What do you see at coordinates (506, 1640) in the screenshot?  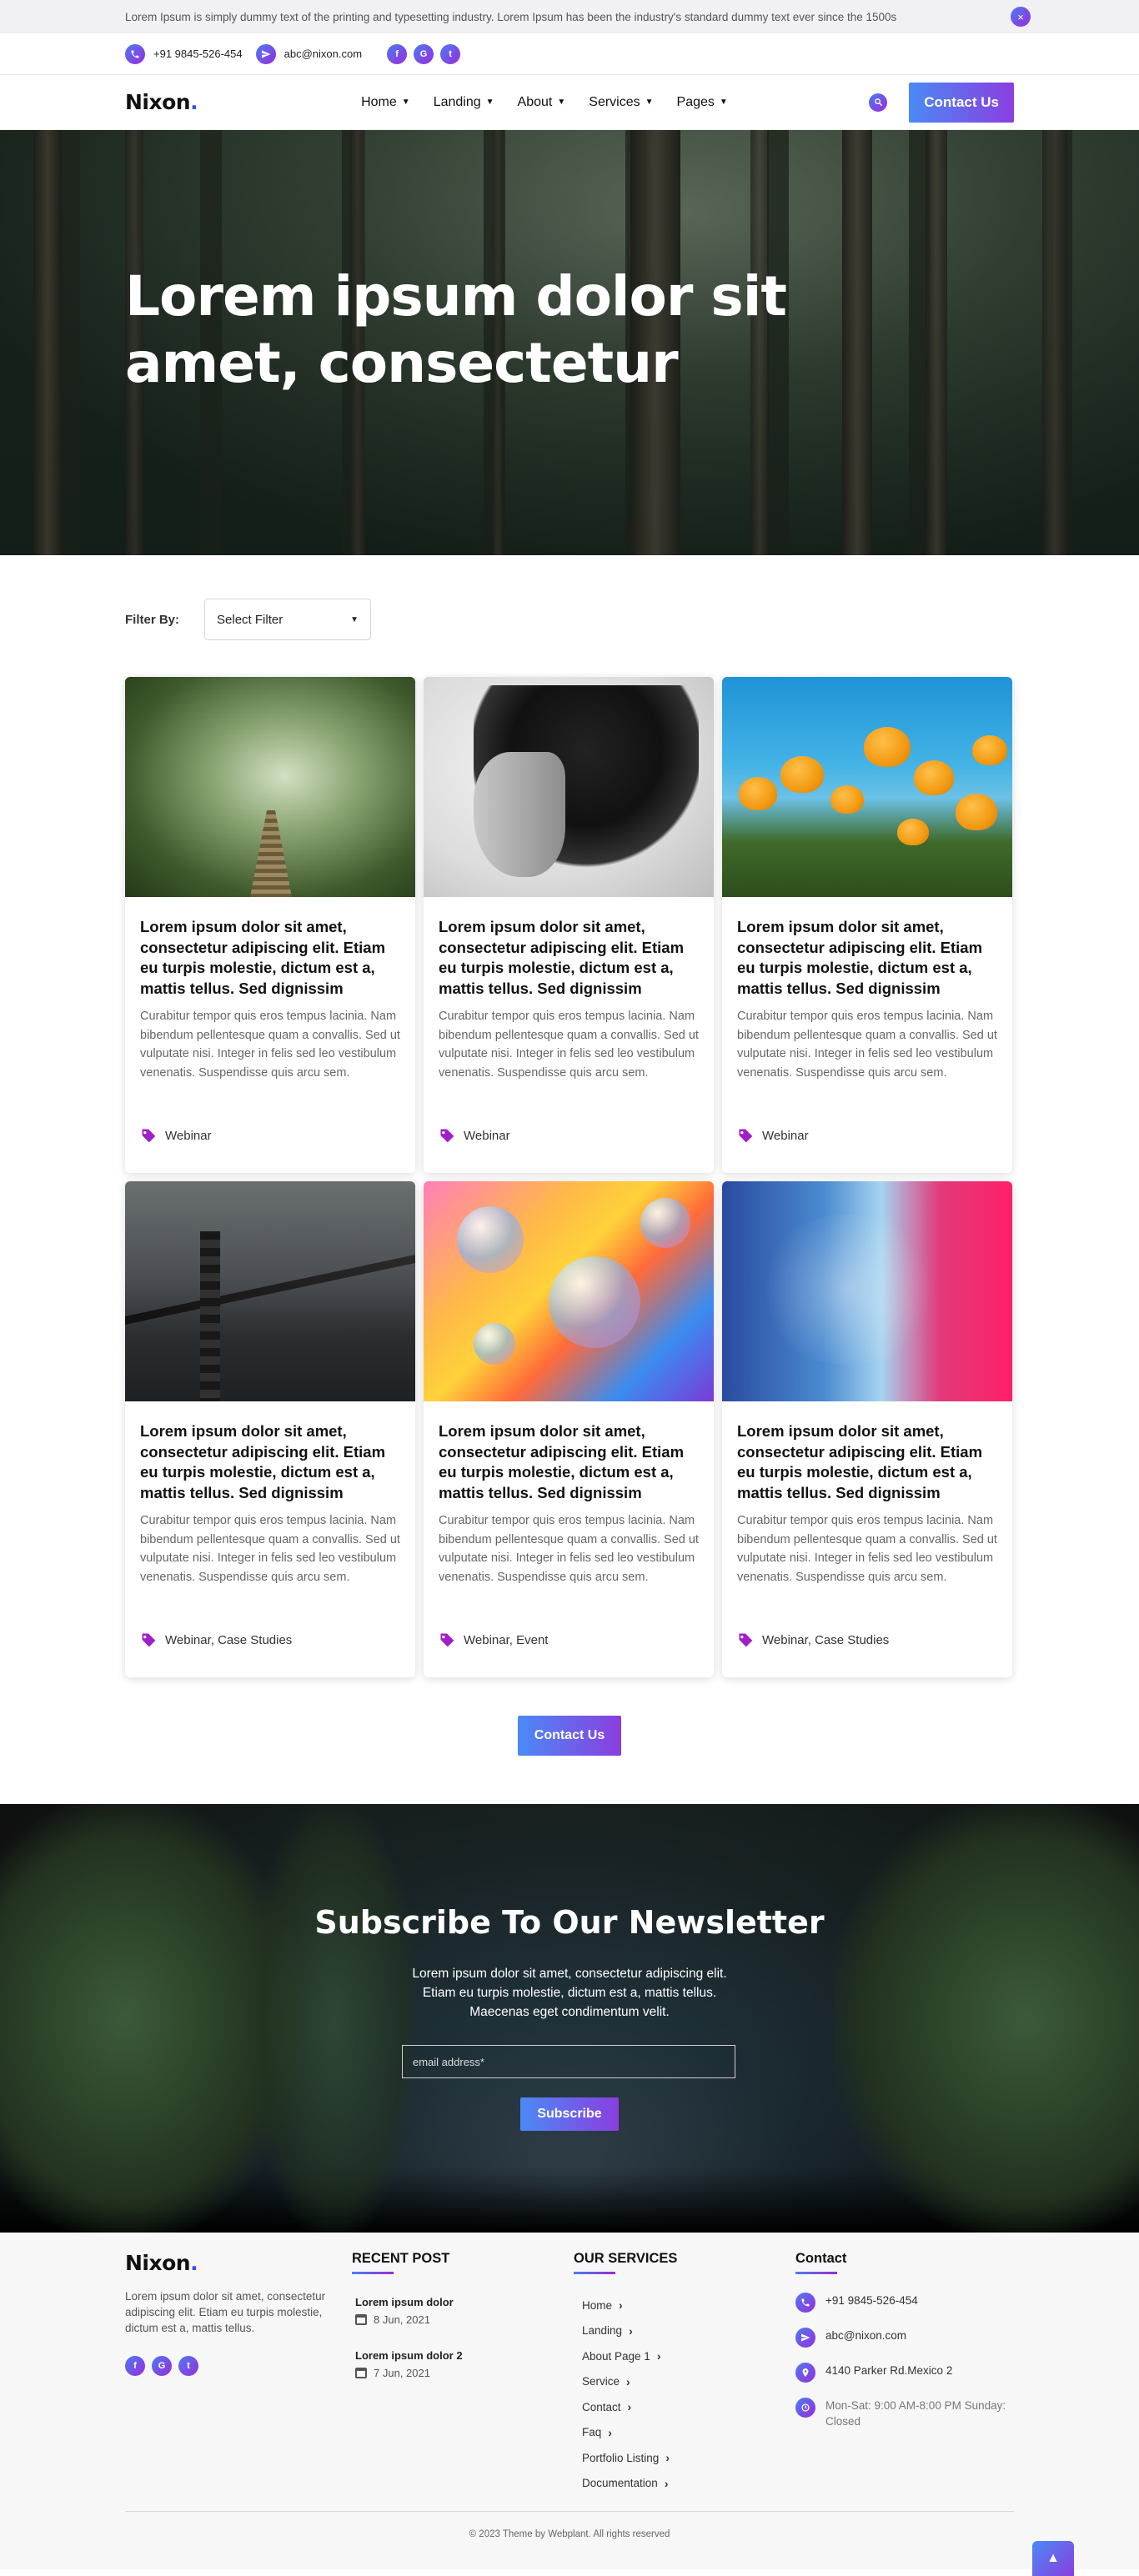 I see `tag-label: Webinar, Event` at bounding box center [506, 1640].